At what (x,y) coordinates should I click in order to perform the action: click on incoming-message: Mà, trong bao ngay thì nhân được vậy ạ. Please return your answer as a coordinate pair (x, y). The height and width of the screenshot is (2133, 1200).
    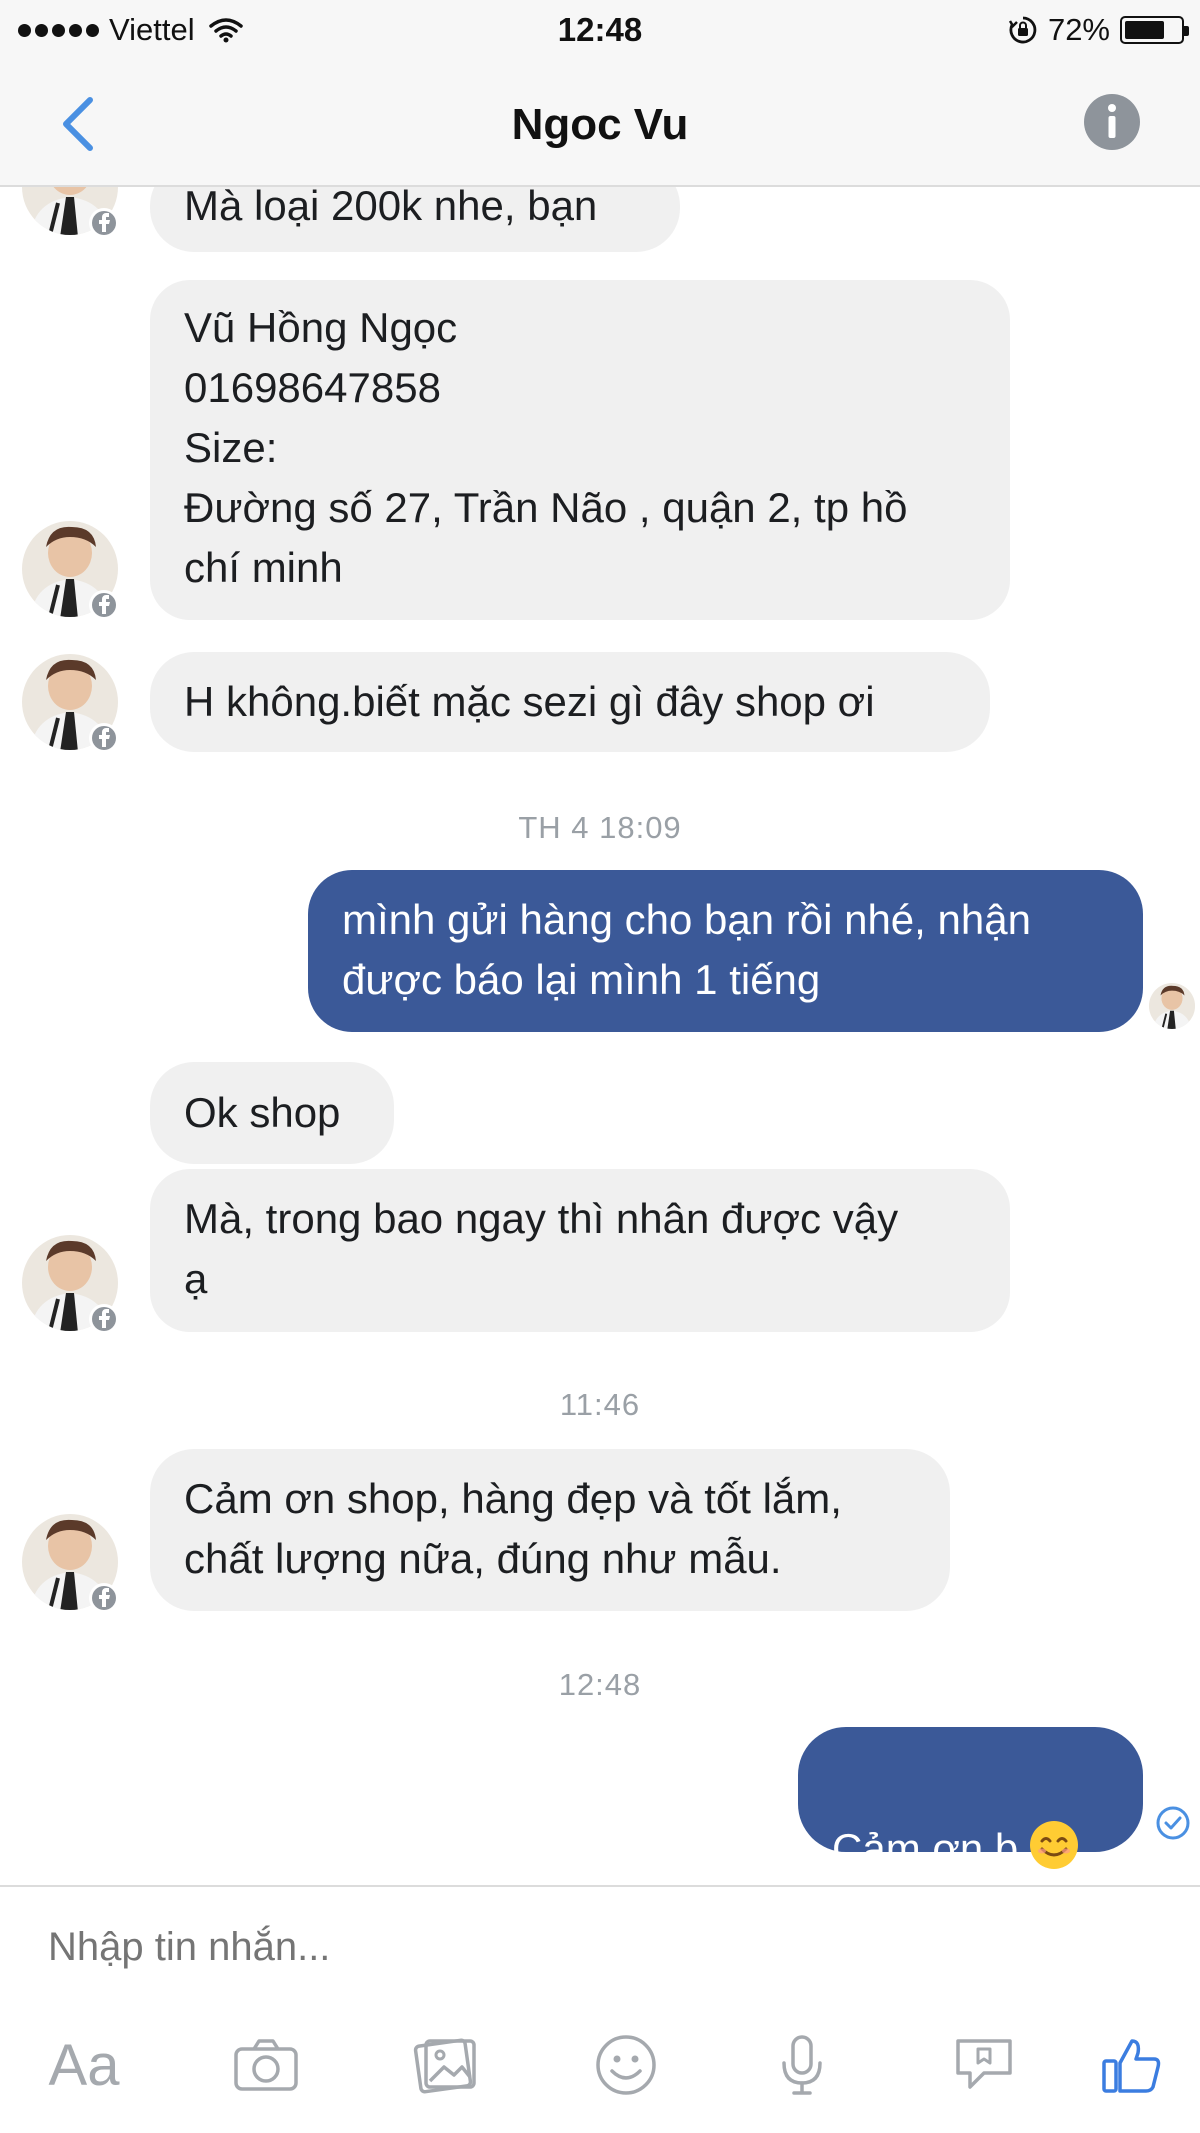
    Looking at the image, I should click on (580, 1250).